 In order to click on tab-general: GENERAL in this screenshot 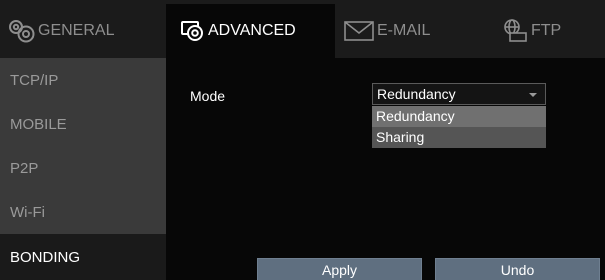, I will do `click(83, 31)`.